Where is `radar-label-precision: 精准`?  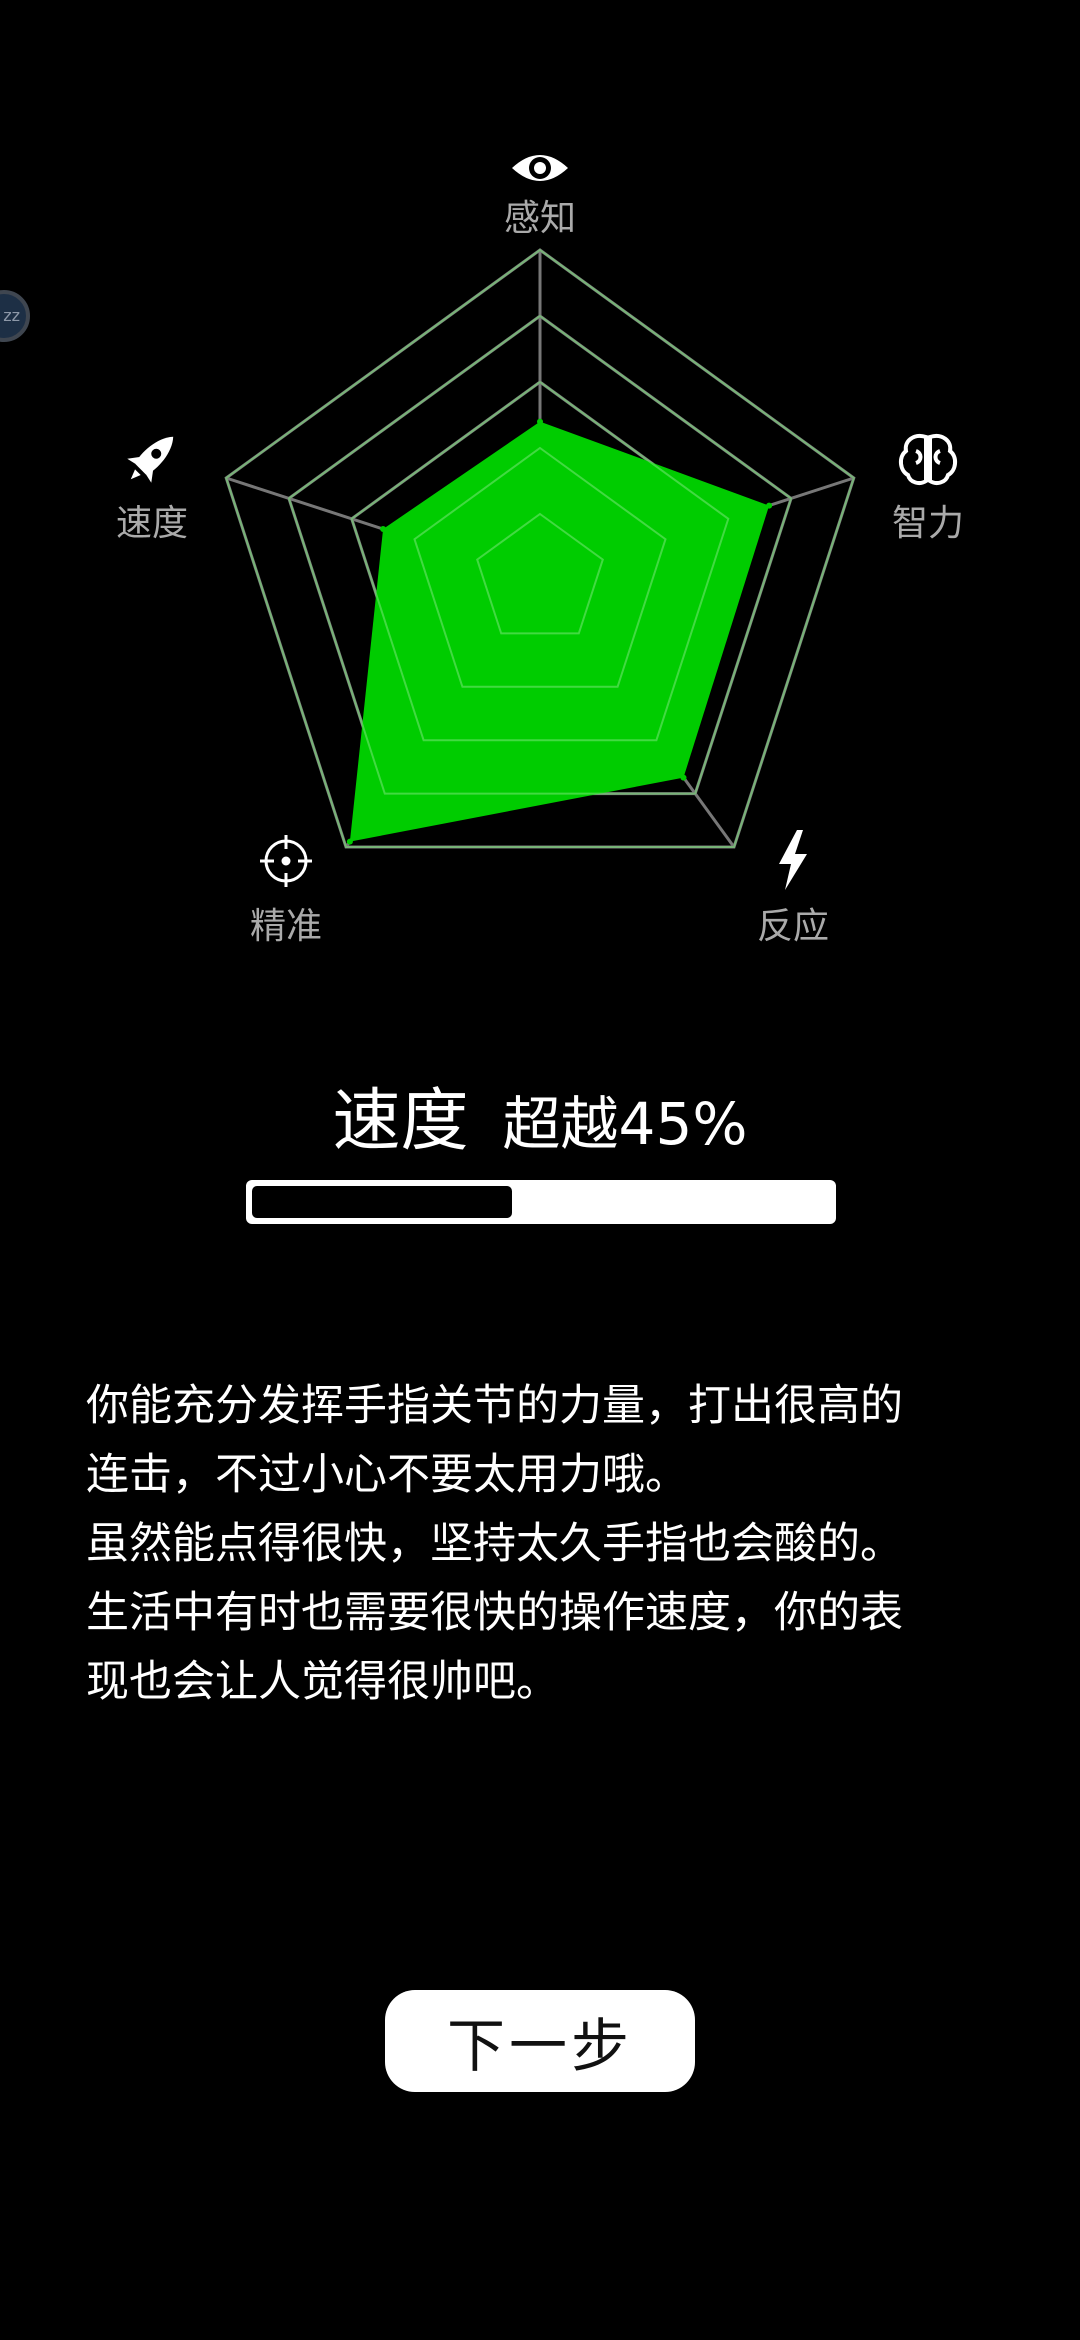
radar-label-precision: 精准 is located at coordinates (286, 926).